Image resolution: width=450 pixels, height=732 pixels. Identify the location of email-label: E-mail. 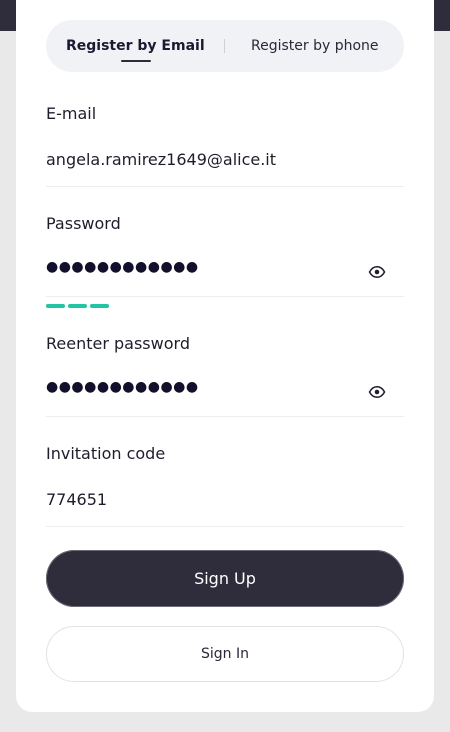
(71, 113).